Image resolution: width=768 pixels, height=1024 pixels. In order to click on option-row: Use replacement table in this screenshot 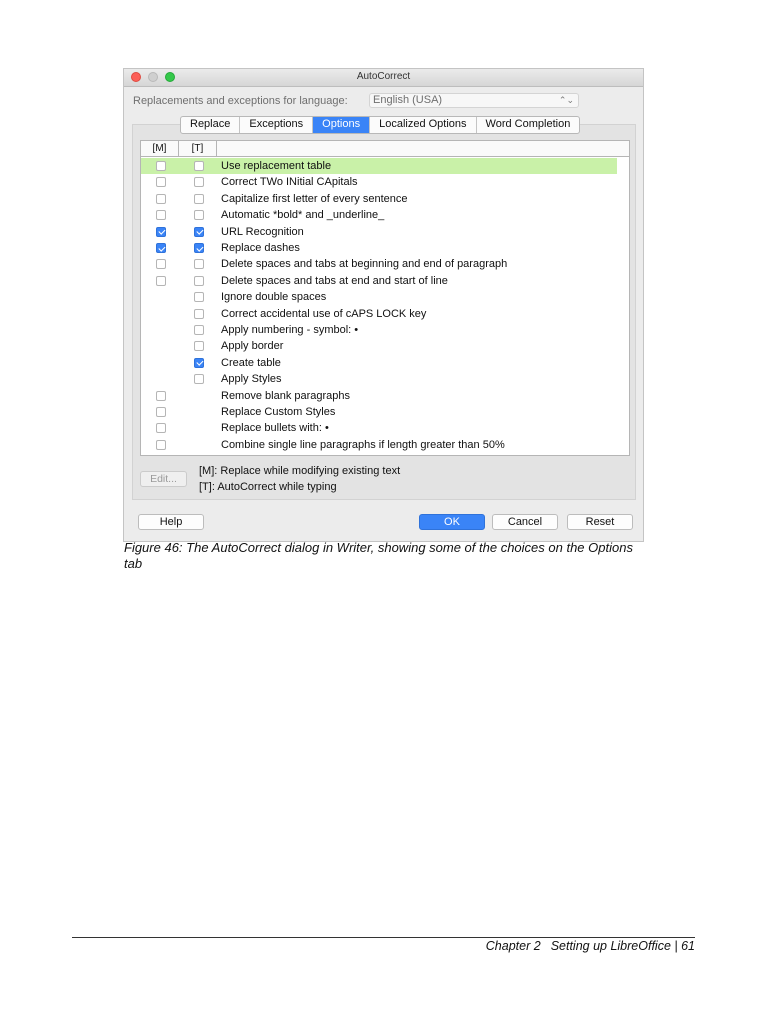, I will do `click(379, 166)`.